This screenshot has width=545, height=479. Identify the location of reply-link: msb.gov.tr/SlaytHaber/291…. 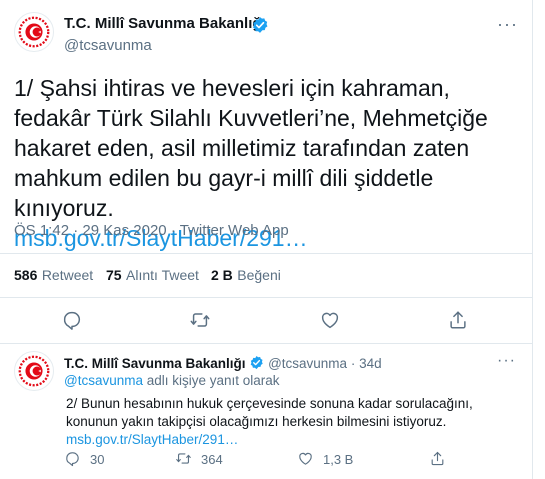
(152, 439).